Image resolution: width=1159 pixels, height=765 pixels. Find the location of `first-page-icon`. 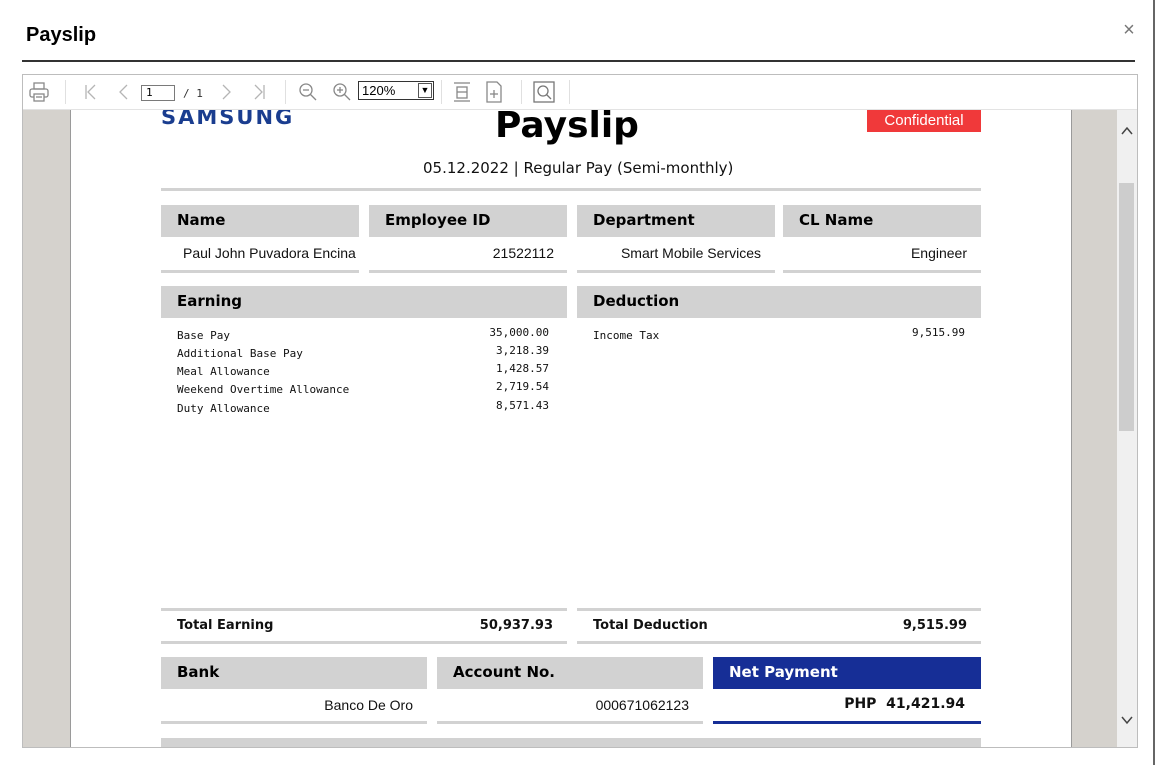

first-page-icon is located at coordinates (90, 92).